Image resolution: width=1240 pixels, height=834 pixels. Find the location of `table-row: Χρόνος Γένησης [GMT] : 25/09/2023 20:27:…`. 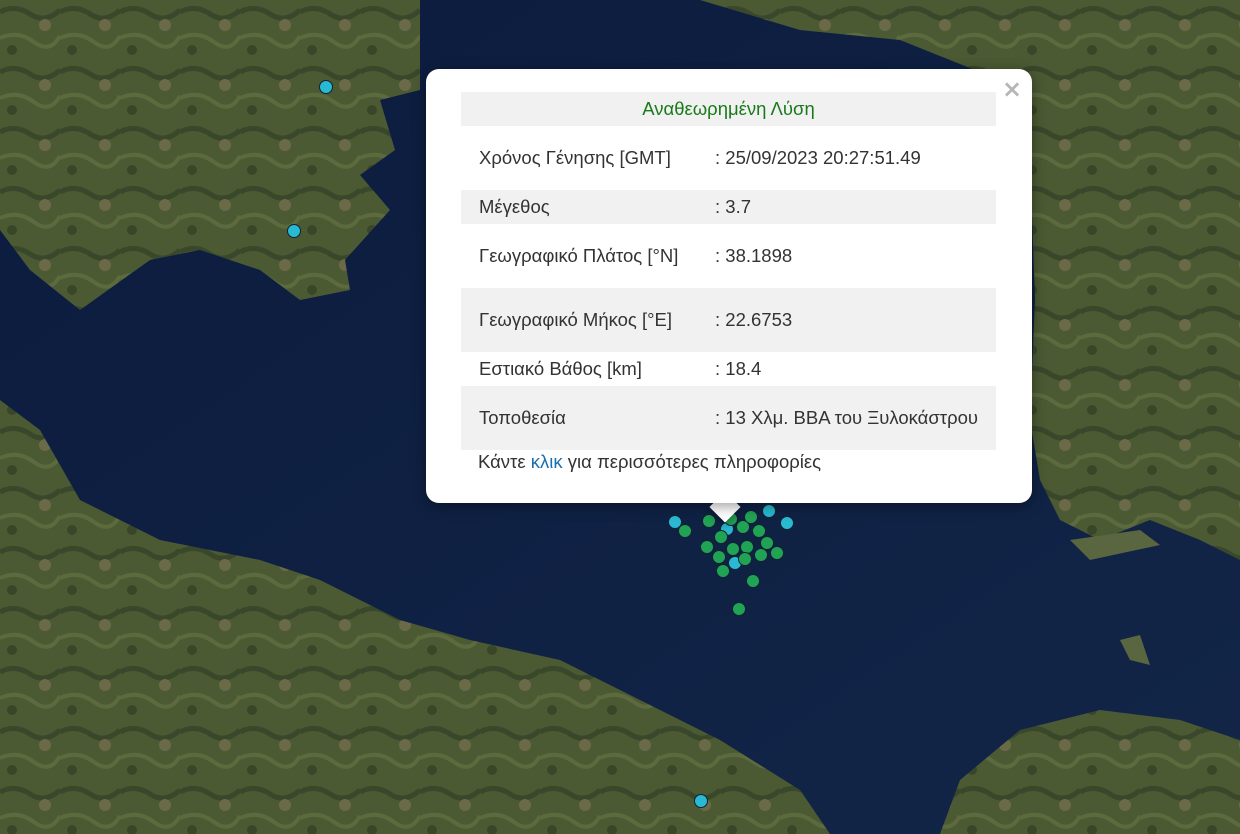

table-row: Χρόνος Γένησης [GMT] : 25/09/2023 20:27:… is located at coordinates (728, 158).